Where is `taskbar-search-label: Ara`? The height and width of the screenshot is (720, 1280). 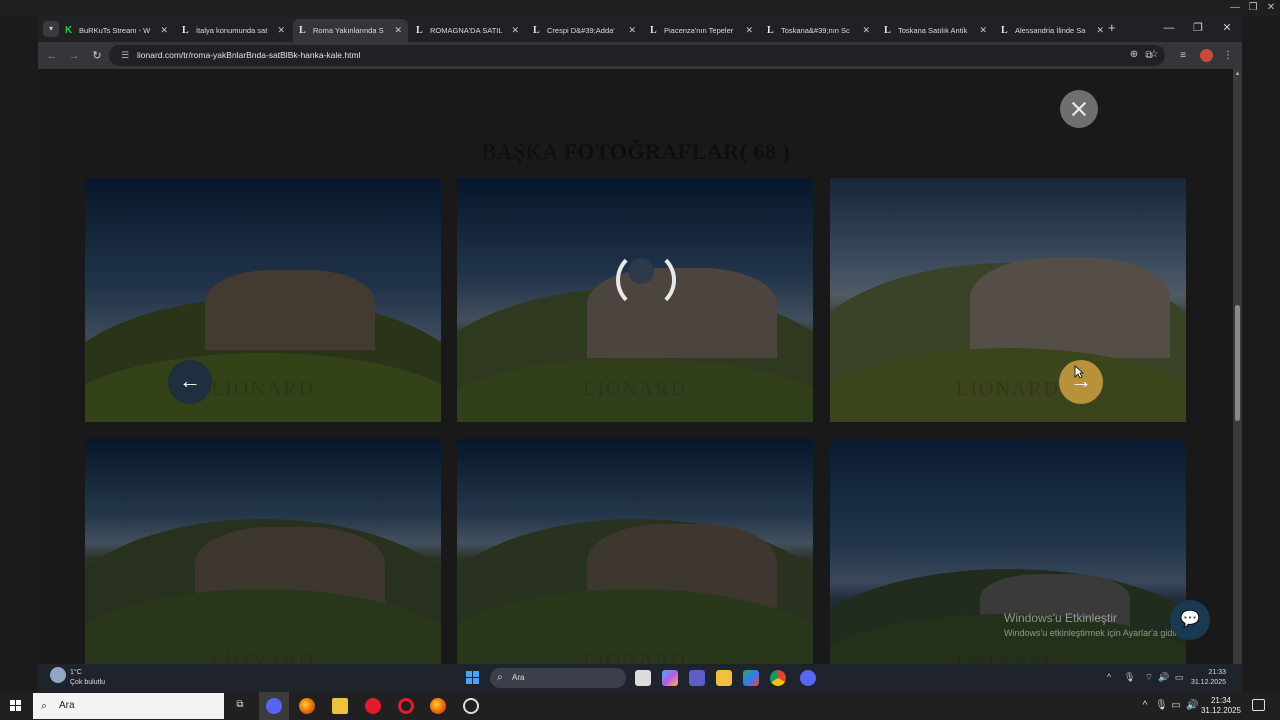 taskbar-search-label: Ara is located at coordinates (518, 677).